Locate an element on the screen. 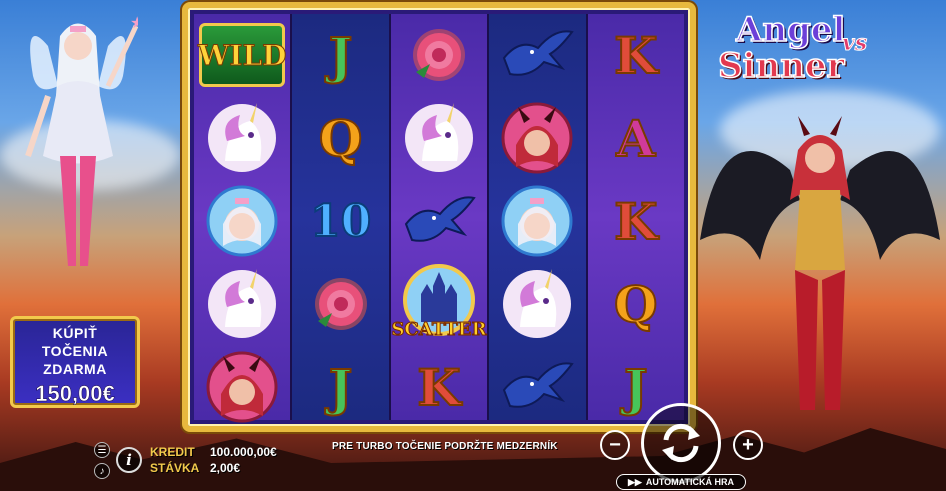 The width and height of the screenshot is (946, 491). credit-value: 100.000,00€ is located at coordinates (243, 452).